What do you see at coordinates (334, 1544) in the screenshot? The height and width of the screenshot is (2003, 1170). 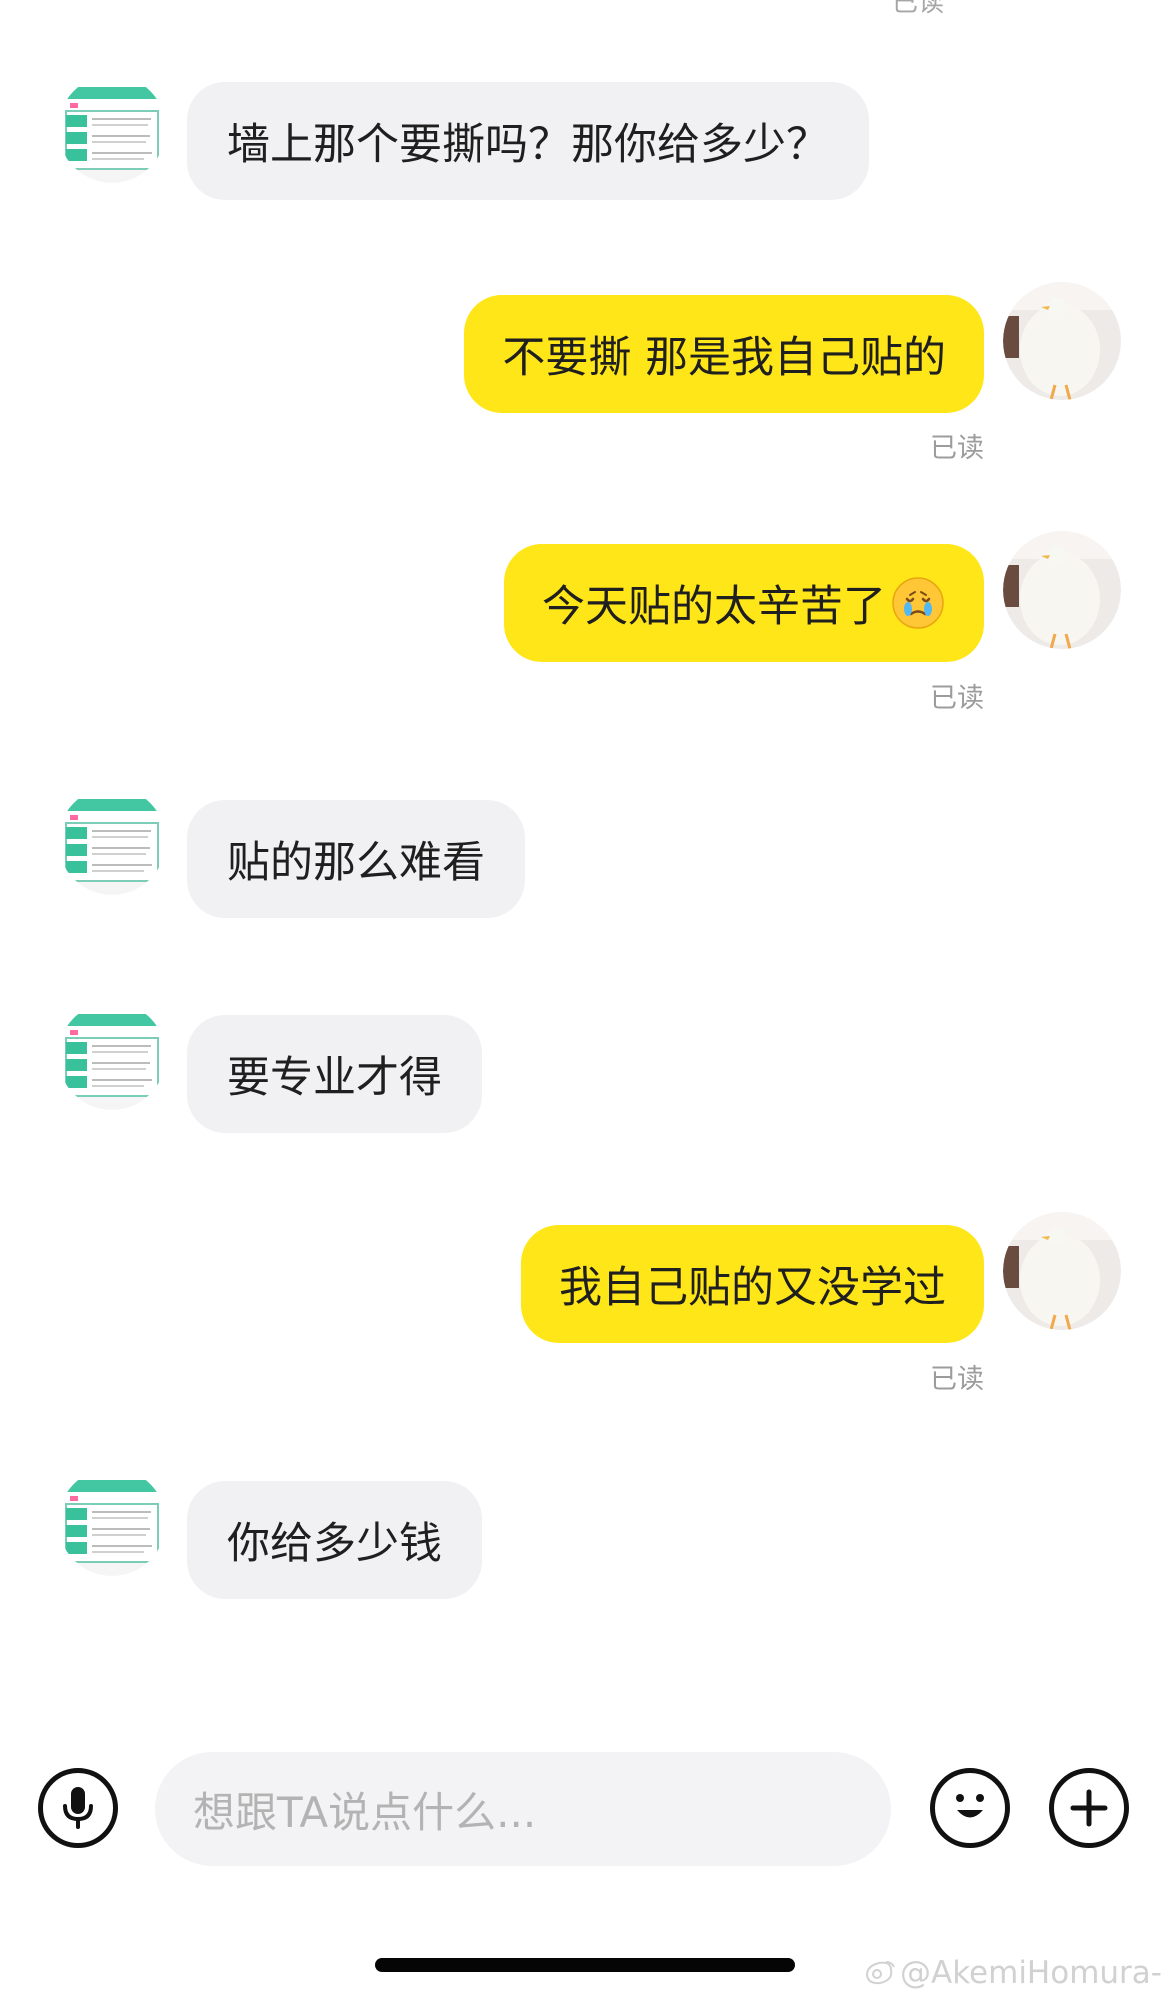 I see `message-text: 你给多少钱` at bounding box center [334, 1544].